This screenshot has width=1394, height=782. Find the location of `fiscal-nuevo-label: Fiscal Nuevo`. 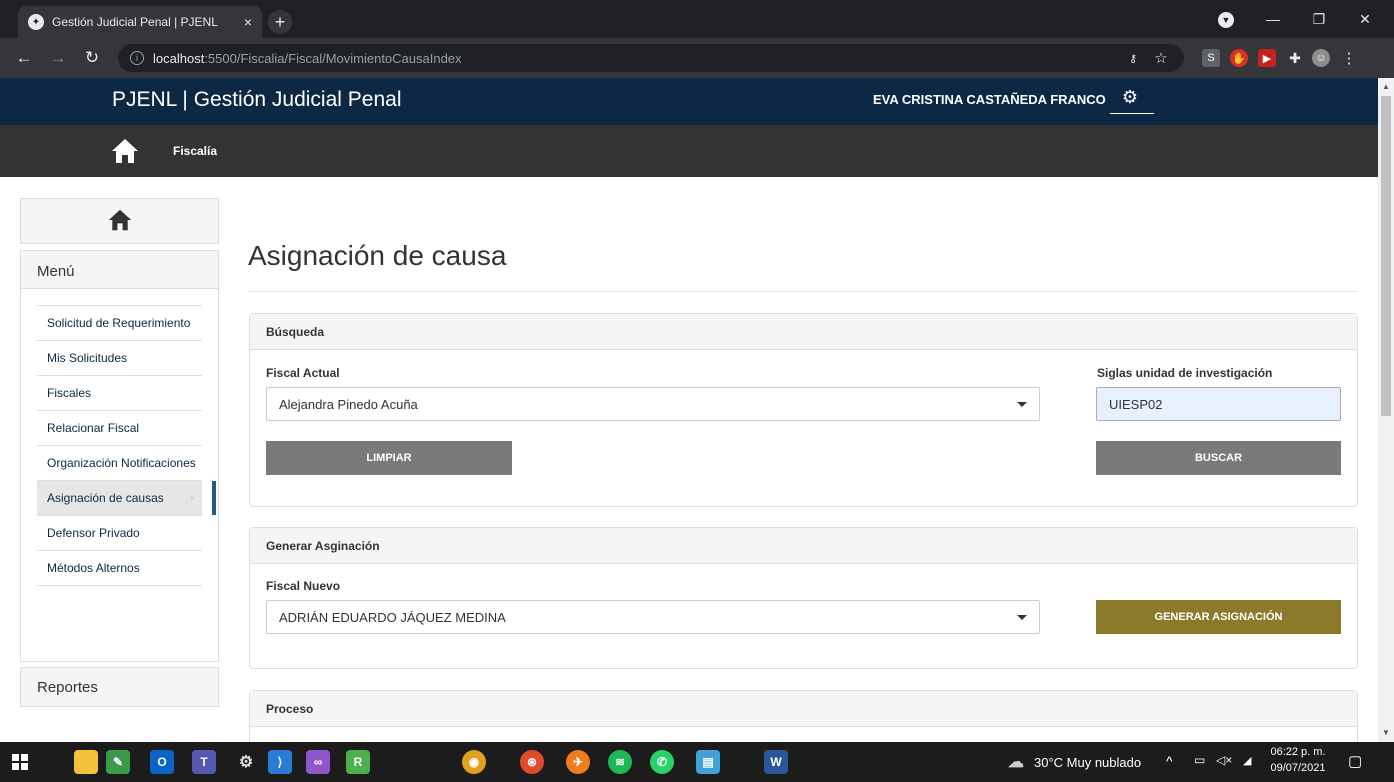

fiscal-nuevo-label: Fiscal Nuevo is located at coordinates (303, 586).